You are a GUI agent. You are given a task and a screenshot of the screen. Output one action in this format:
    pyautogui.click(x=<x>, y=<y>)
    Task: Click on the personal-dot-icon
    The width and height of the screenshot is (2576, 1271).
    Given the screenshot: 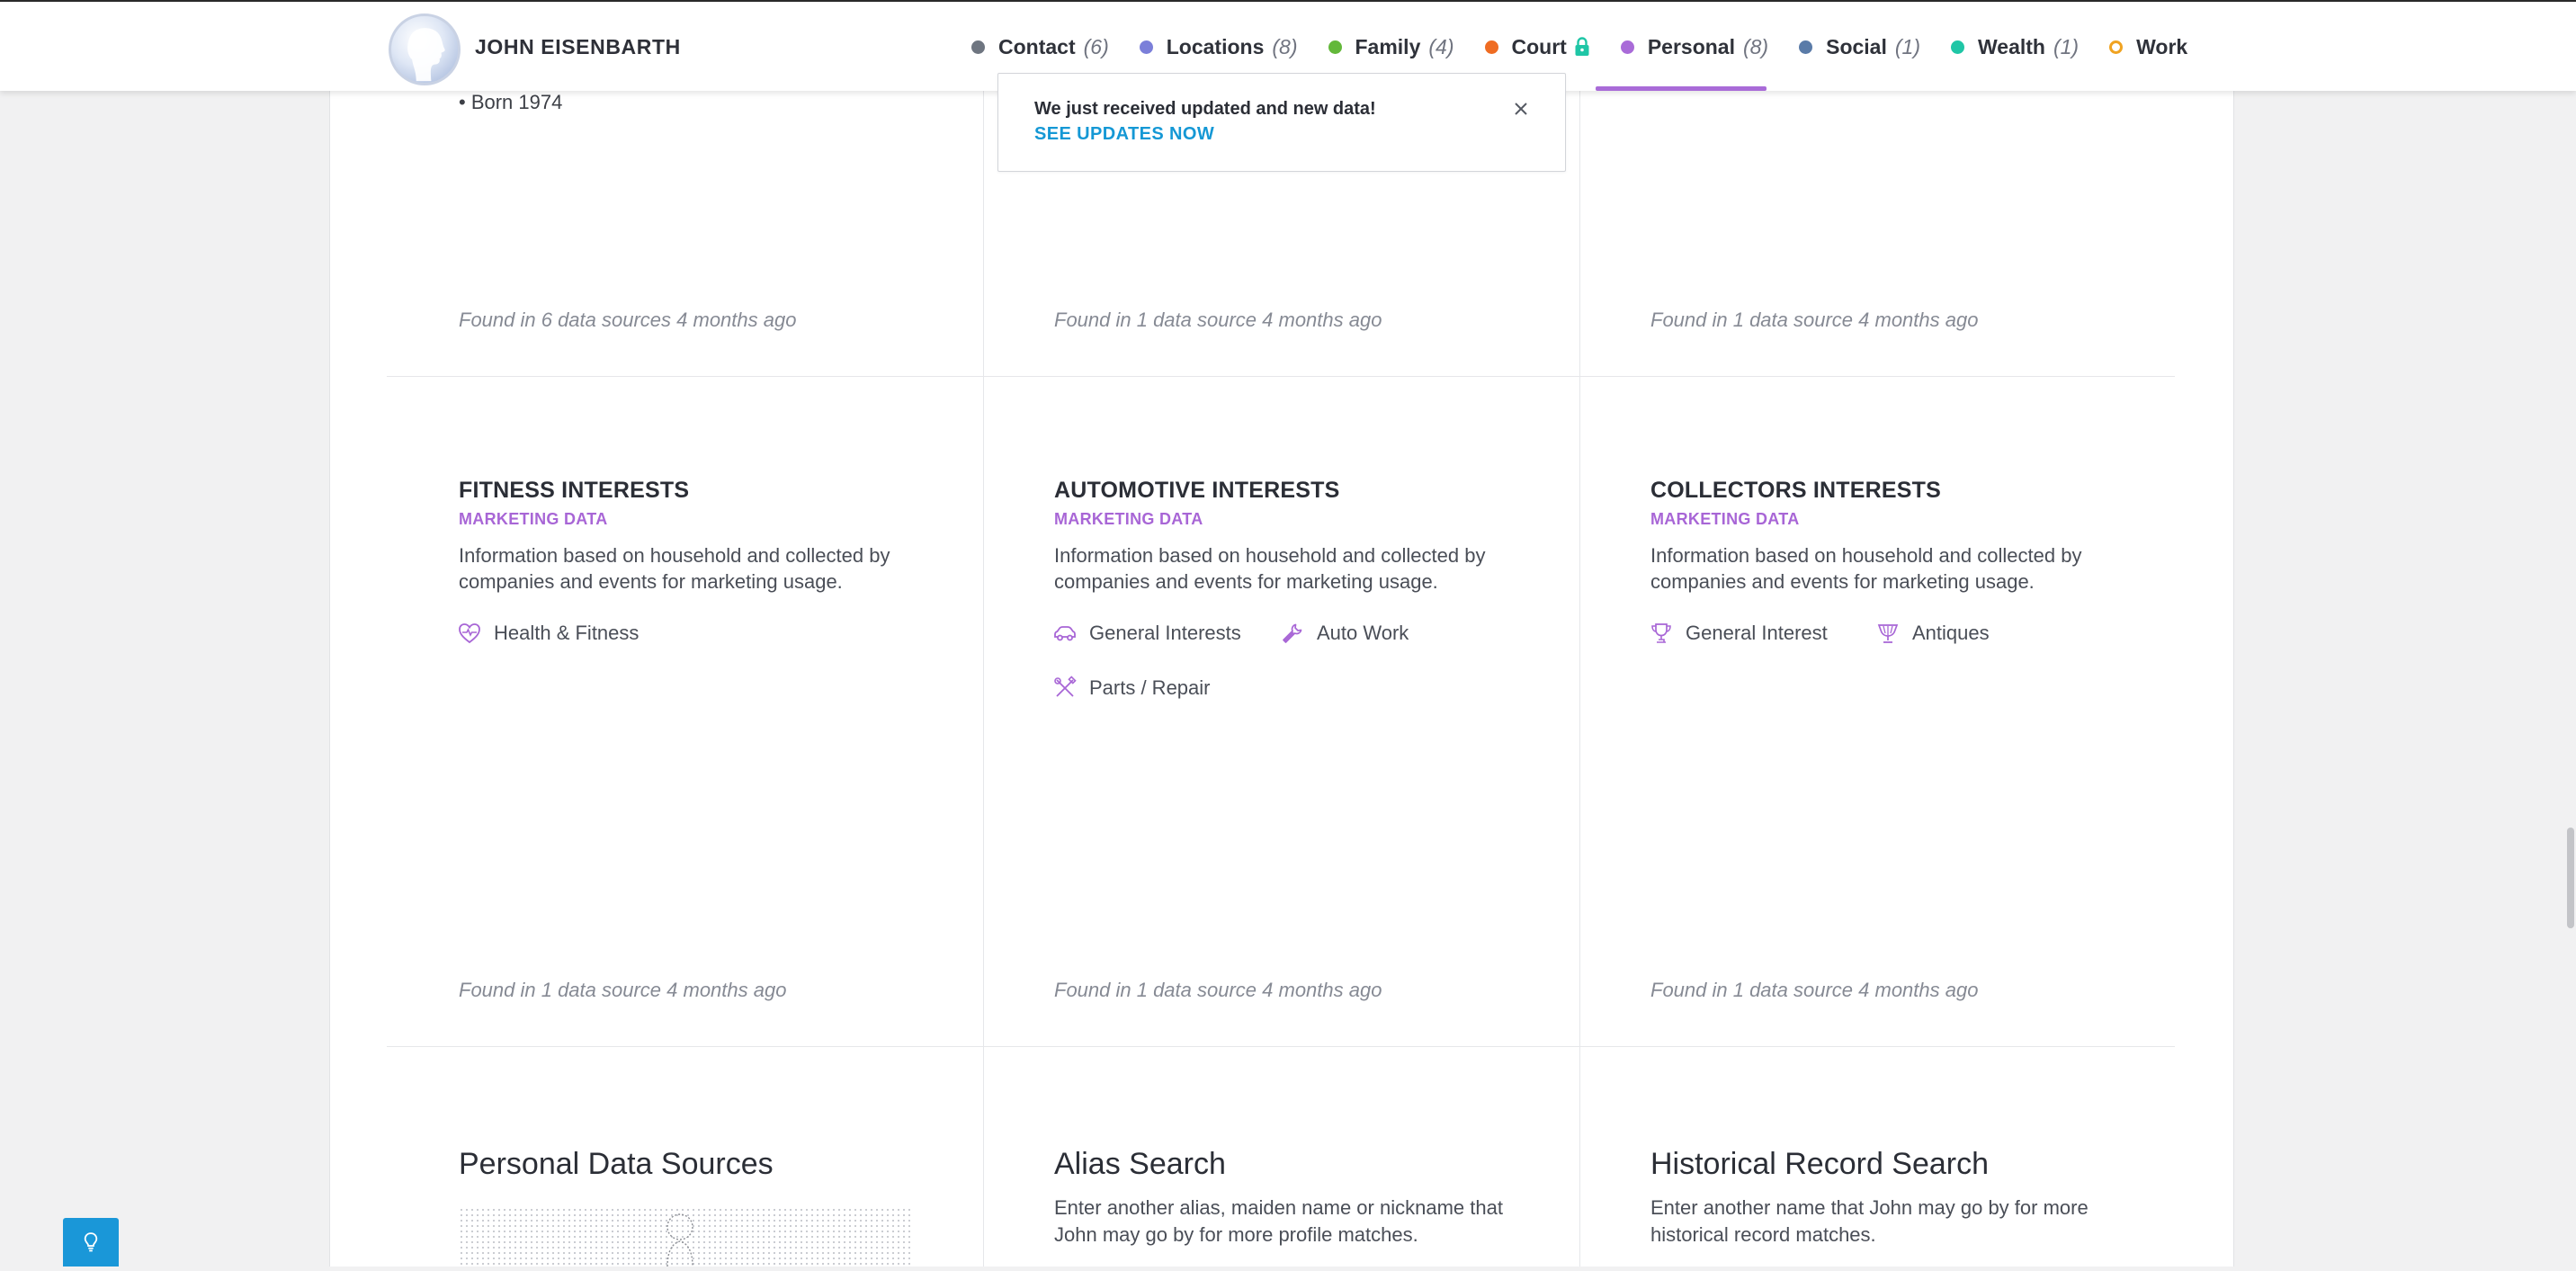 What is the action you would take?
    pyautogui.click(x=1627, y=47)
    